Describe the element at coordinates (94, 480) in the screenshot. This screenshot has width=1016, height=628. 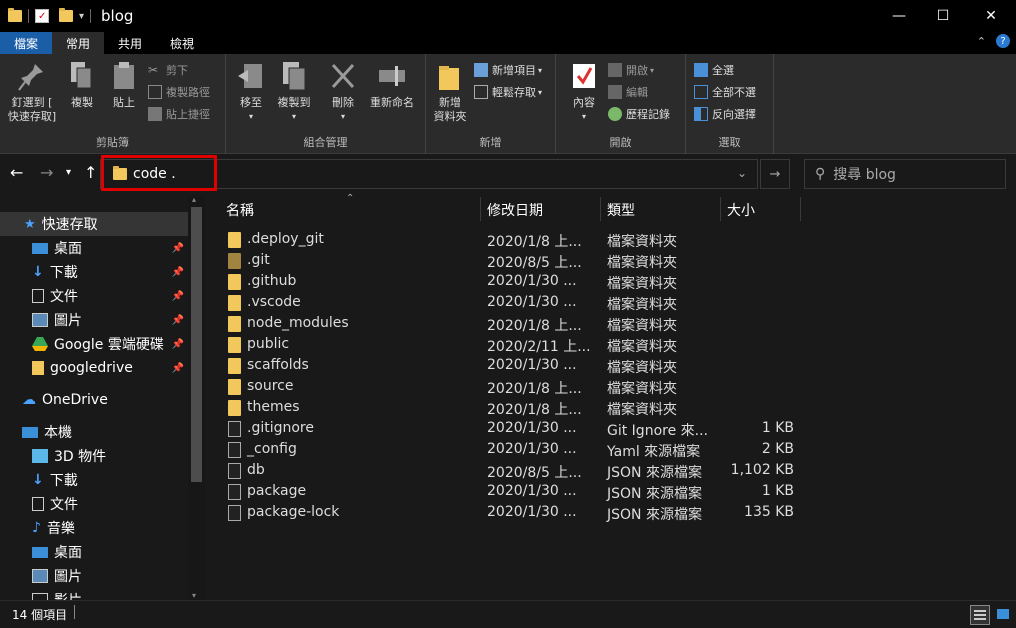
I see `sidebar-item-downloads-pc: ↓ 下載` at that location.